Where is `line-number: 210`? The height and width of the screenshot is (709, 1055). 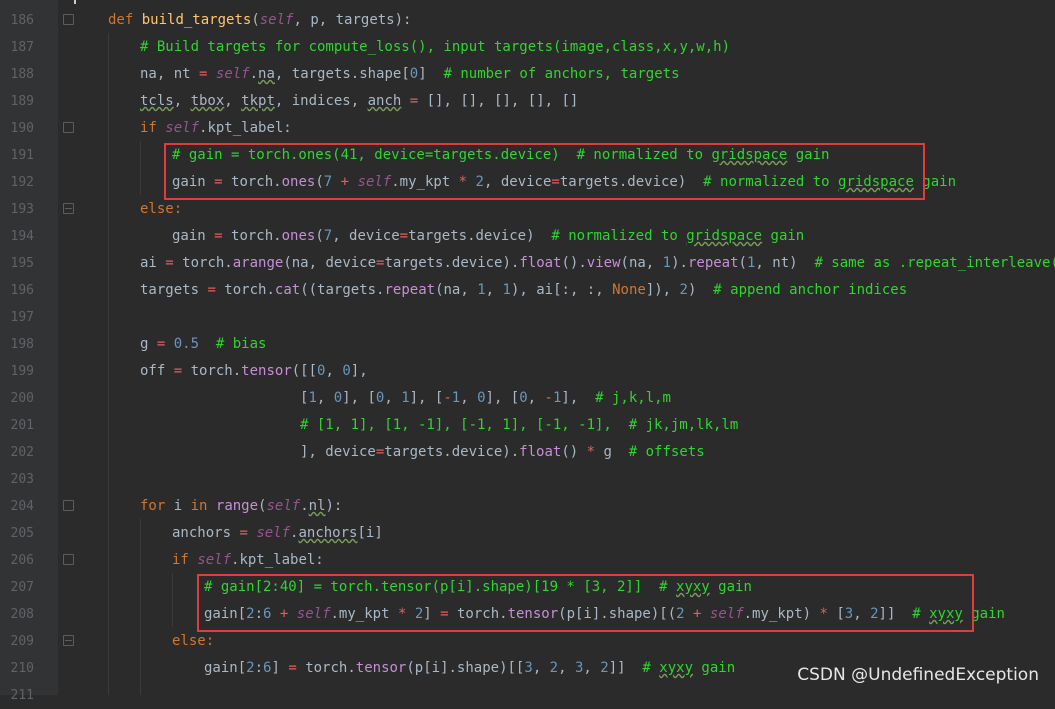
line-number: 210 is located at coordinates (22, 668).